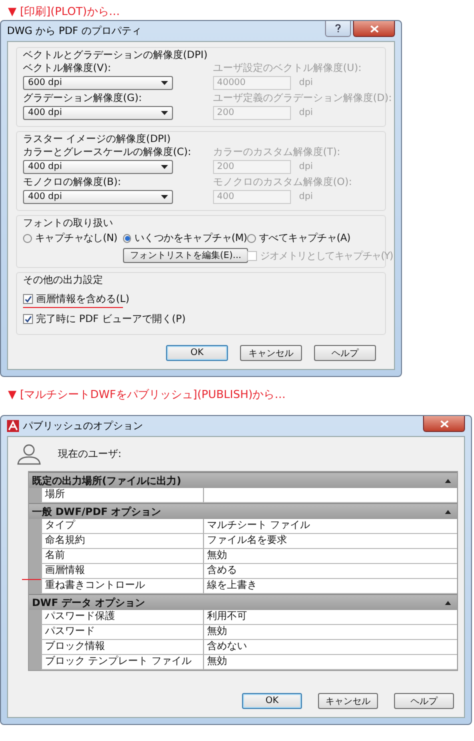  I want to click on property-name: 重ね書きコントロール, so click(122, 586).